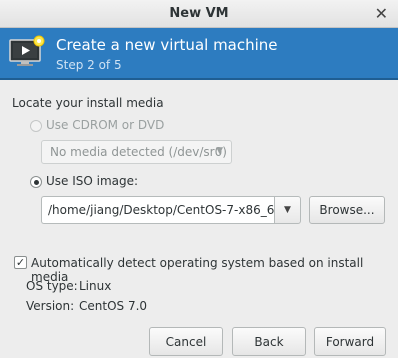  Describe the element at coordinates (381, 13) in the screenshot. I see `close-icon: ✕` at that location.